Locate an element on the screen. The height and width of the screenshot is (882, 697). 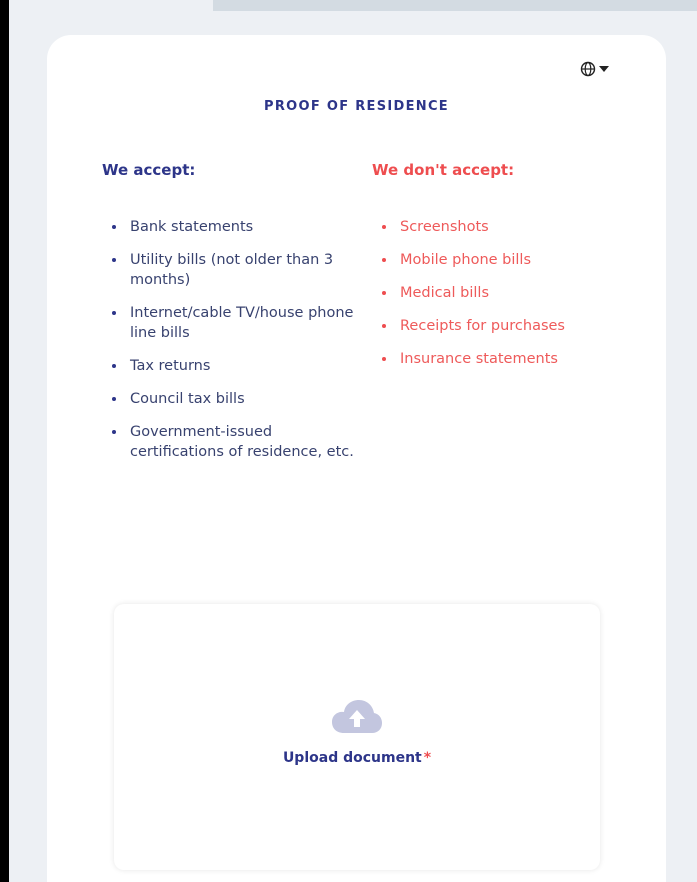
top-strip is located at coordinates (455, 5).